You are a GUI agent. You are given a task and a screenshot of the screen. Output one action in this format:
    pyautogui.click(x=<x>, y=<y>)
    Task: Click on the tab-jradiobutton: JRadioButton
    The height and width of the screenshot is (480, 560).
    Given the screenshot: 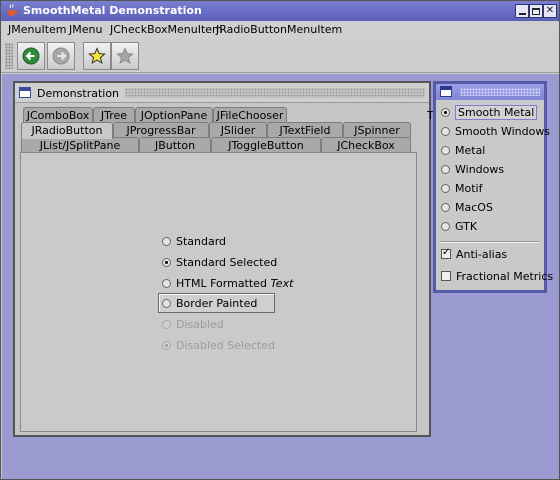 What is the action you would take?
    pyautogui.click(x=67, y=130)
    